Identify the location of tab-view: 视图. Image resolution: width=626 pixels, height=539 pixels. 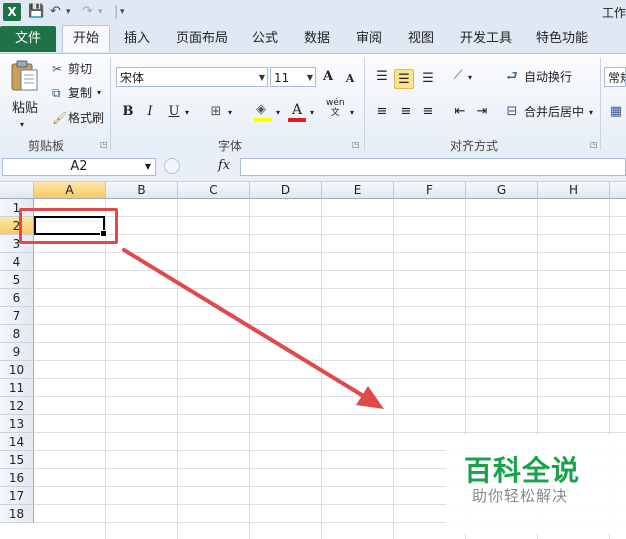
(421, 39).